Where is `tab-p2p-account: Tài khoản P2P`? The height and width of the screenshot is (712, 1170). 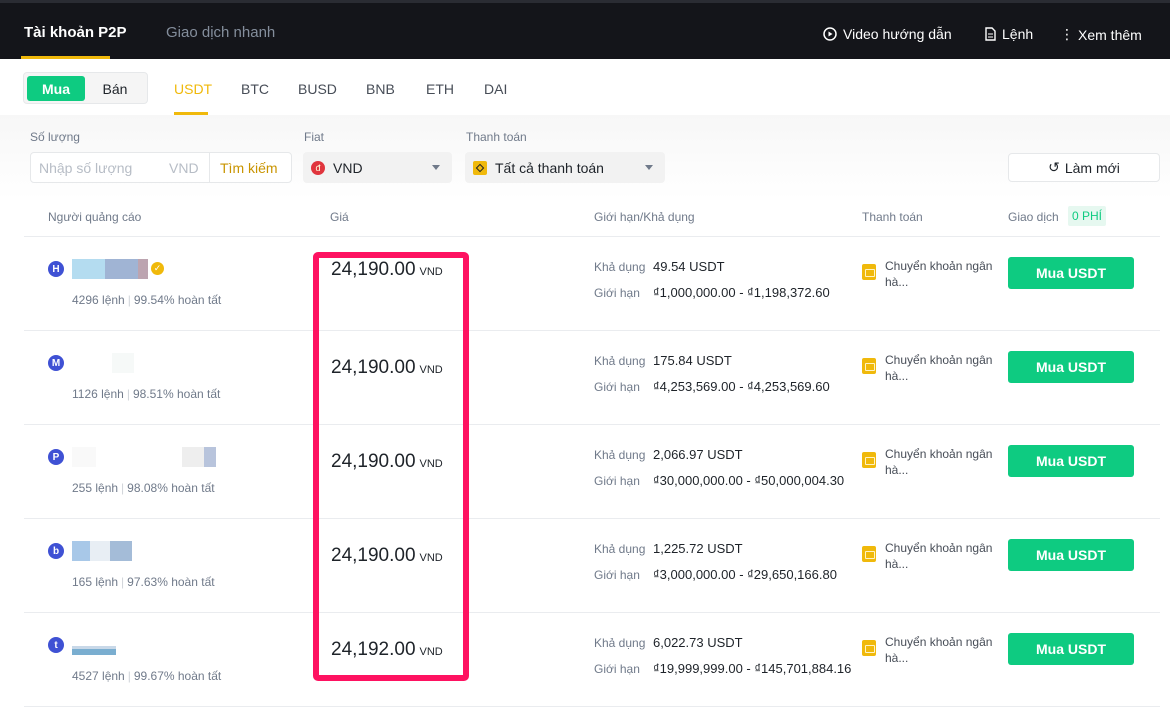
tab-p2p-account: Tài khoản P2P is located at coordinates (75, 32).